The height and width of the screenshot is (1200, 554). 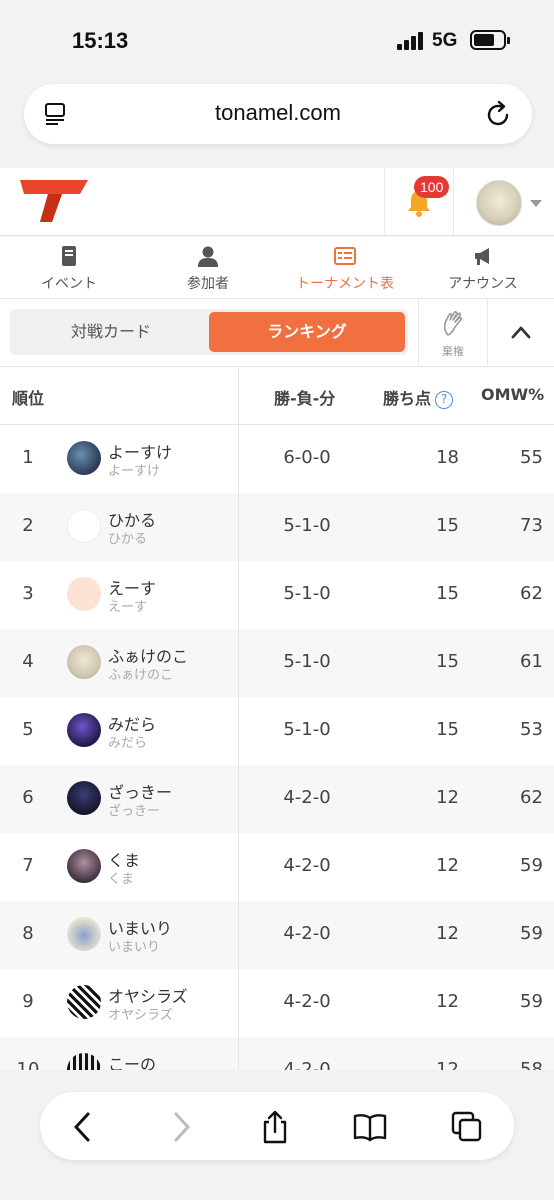 What do you see at coordinates (454, 324) in the screenshot?
I see `hand-wave-icon` at bounding box center [454, 324].